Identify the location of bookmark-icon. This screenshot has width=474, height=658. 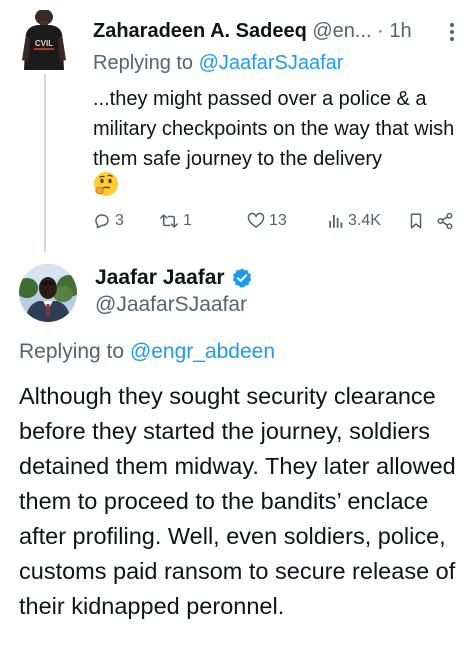
(416, 221).